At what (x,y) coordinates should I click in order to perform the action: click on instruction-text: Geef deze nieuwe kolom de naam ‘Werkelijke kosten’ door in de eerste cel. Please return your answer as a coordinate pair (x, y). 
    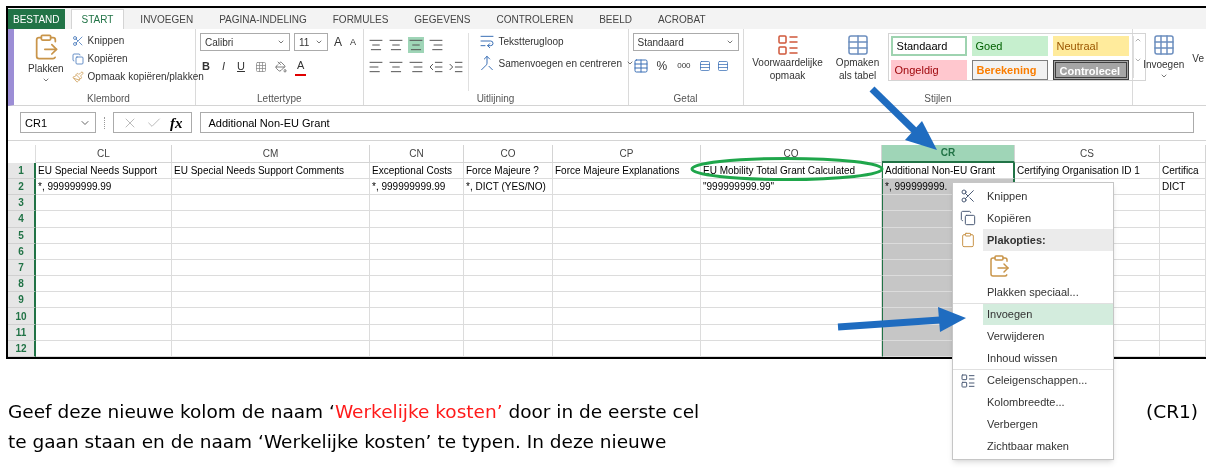
    Looking at the image, I should click on (354, 412).